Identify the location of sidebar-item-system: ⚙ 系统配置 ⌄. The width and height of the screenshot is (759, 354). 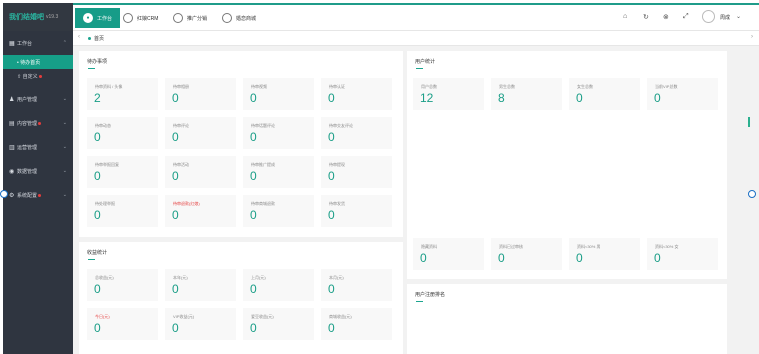
(38, 195).